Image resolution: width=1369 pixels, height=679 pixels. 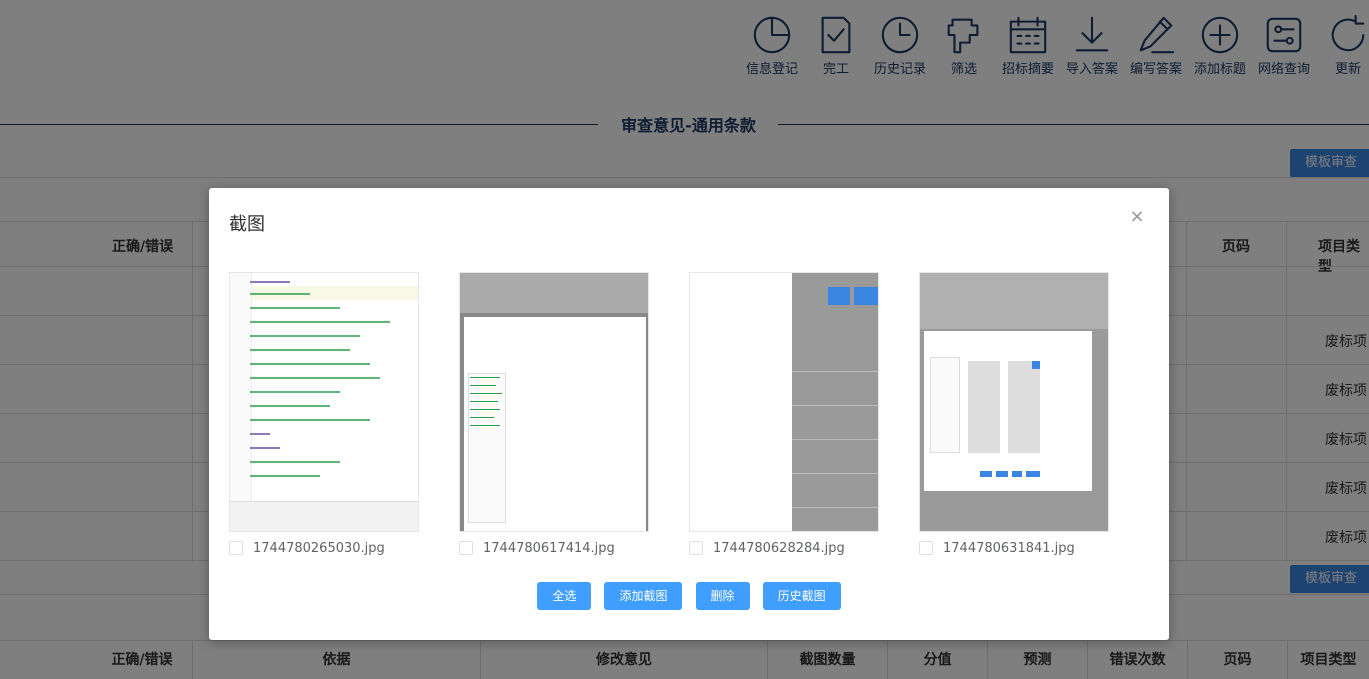 I want to click on thumbnail-card: 1744780628284.jpg, so click(x=784, y=414).